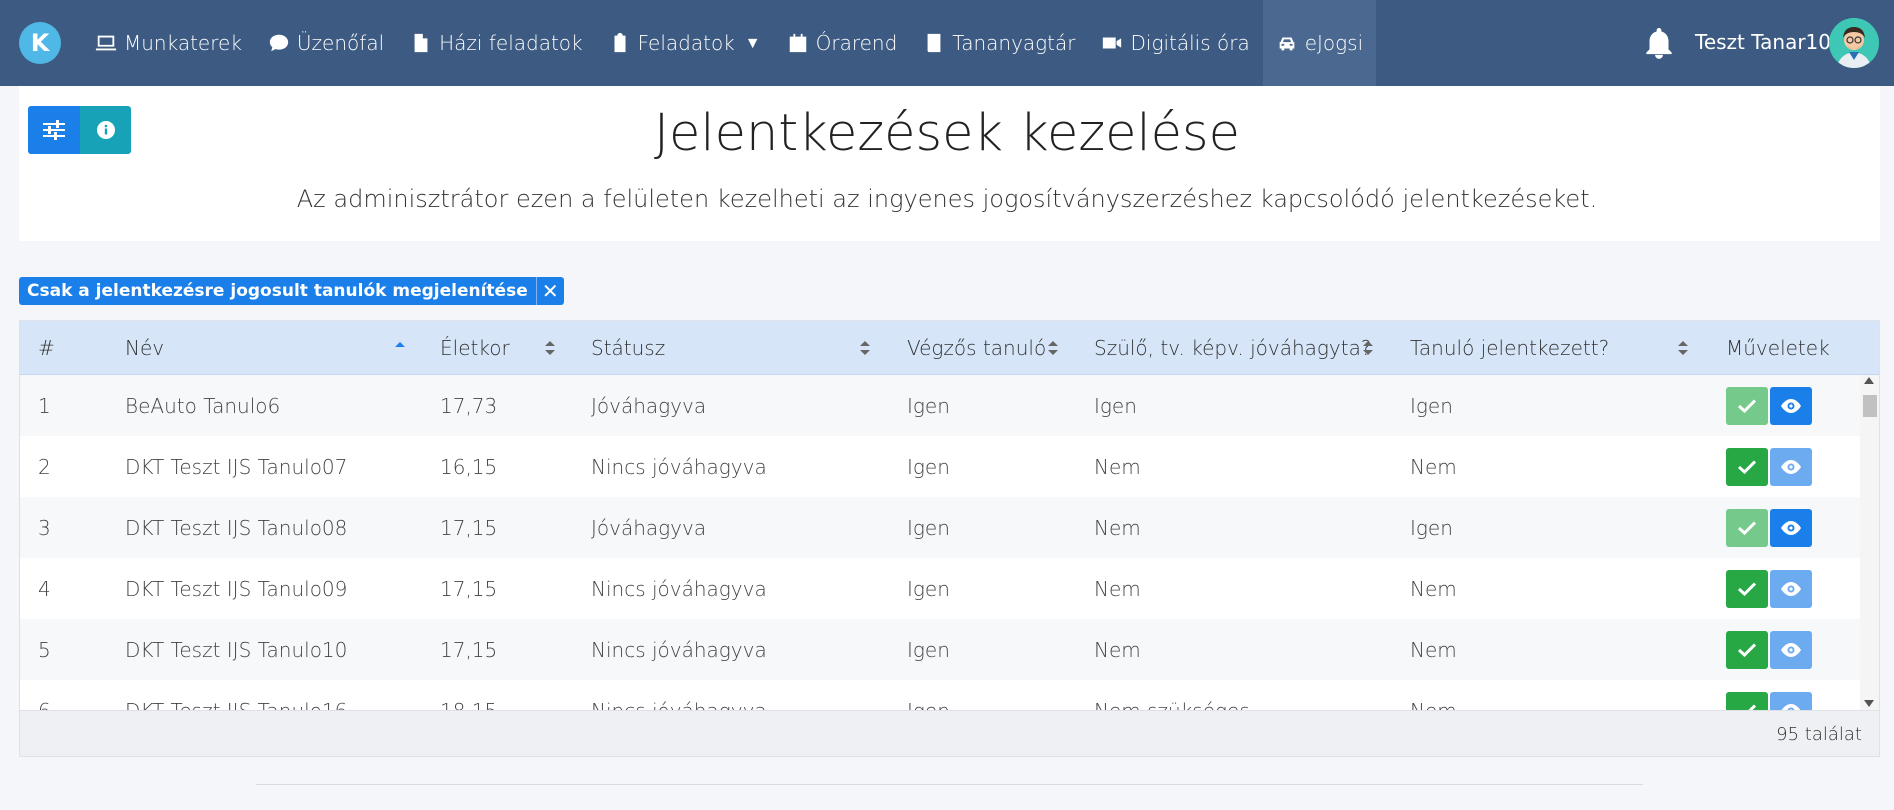  I want to click on column-header-applied: Tanuló jelentkezett?, so click(1509, 348).